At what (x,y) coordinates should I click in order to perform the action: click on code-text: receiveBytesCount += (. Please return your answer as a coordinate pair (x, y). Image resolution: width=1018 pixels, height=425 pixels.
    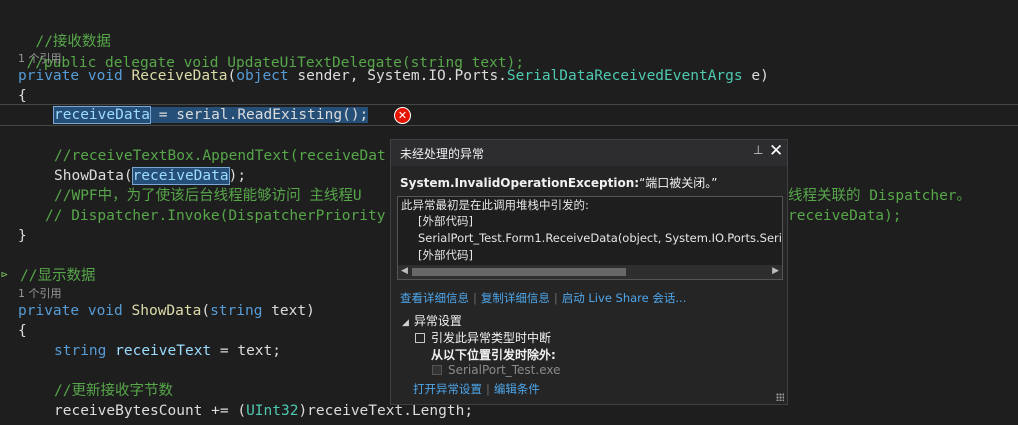
    Looking at the image, I should click on (150, 411).